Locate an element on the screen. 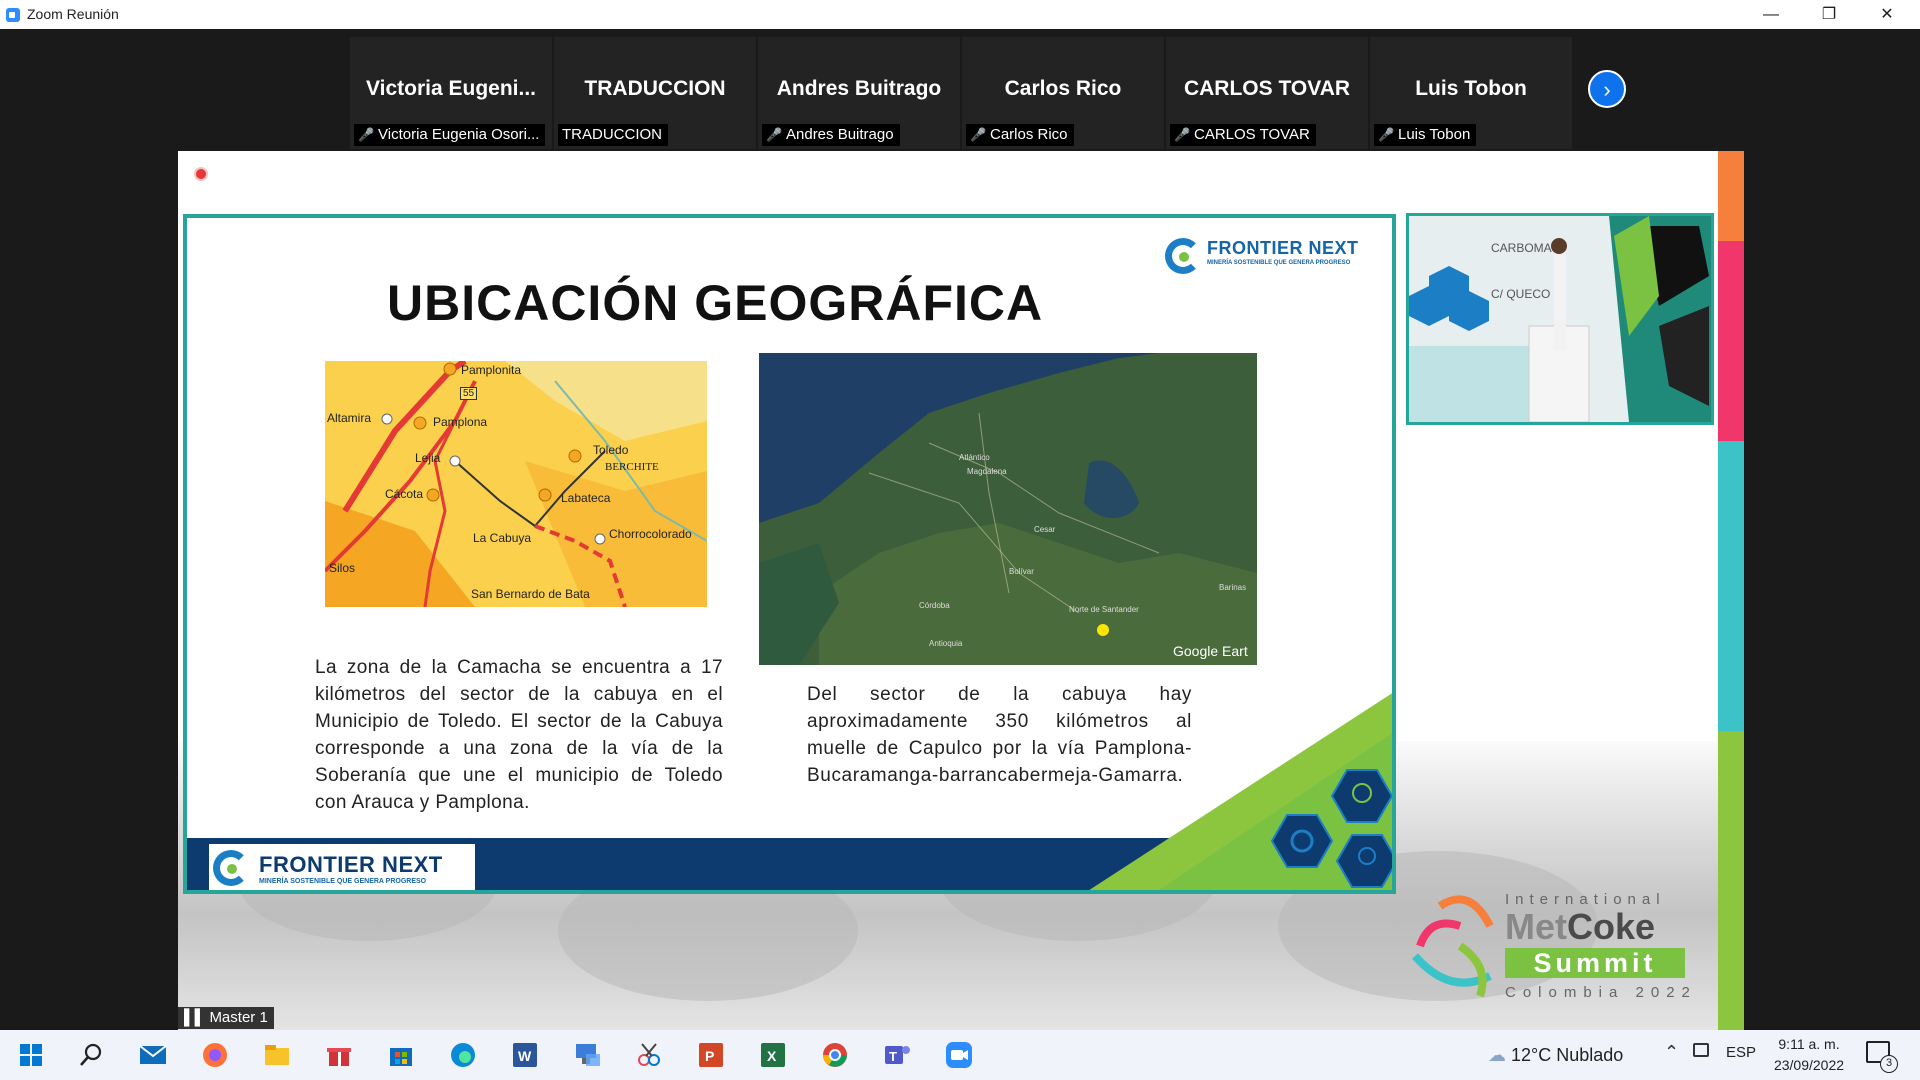 The width and height of the screenshot is (1920, 1080). teams-icon: T is located at coordinates (897, 1055).